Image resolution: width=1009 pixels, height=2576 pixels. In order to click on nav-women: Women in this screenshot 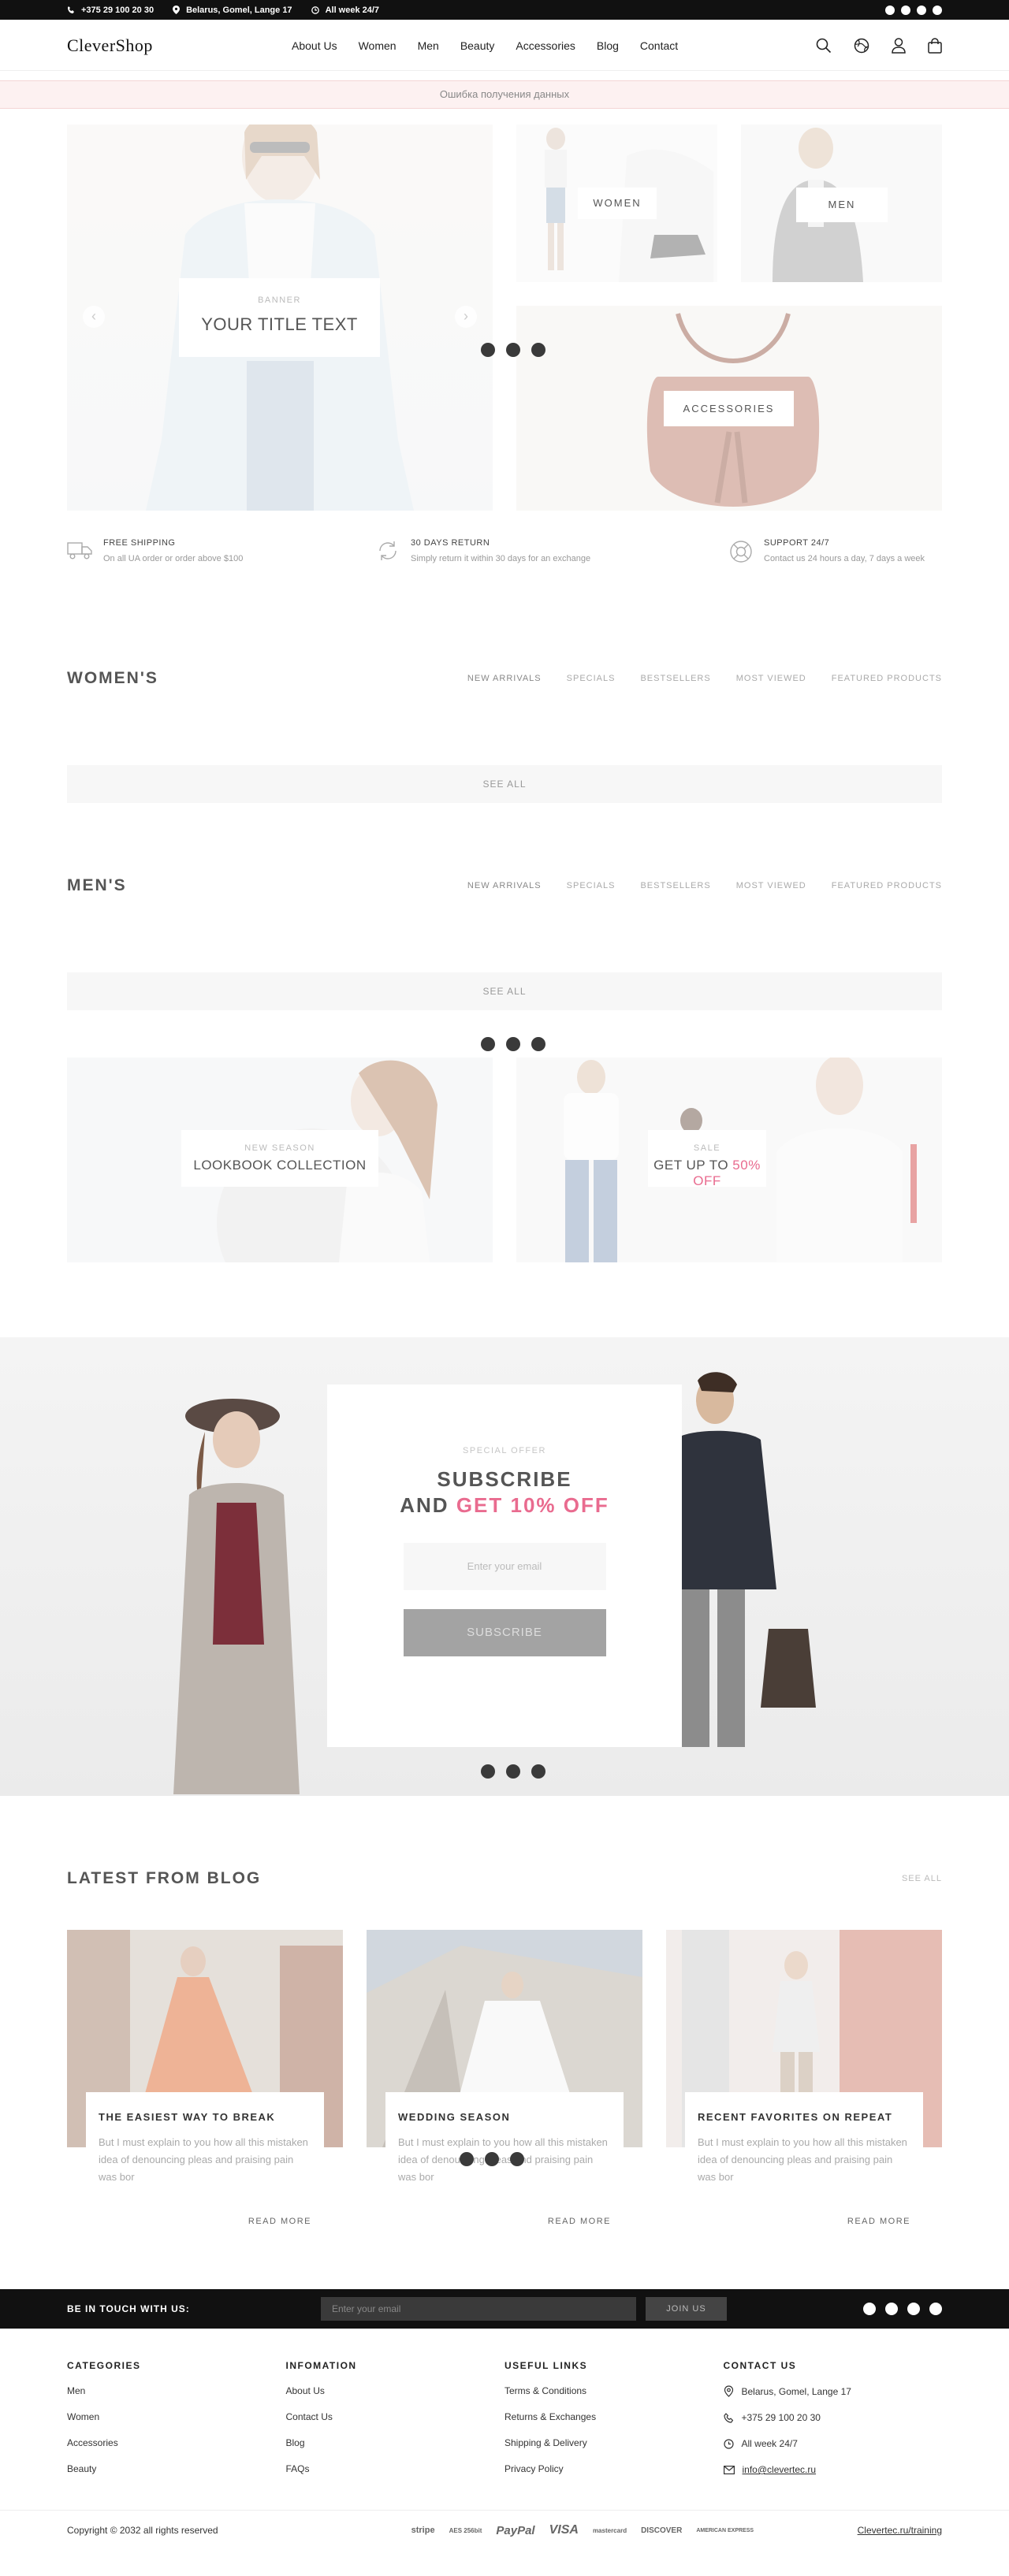, I will do `click(378, 45)`.